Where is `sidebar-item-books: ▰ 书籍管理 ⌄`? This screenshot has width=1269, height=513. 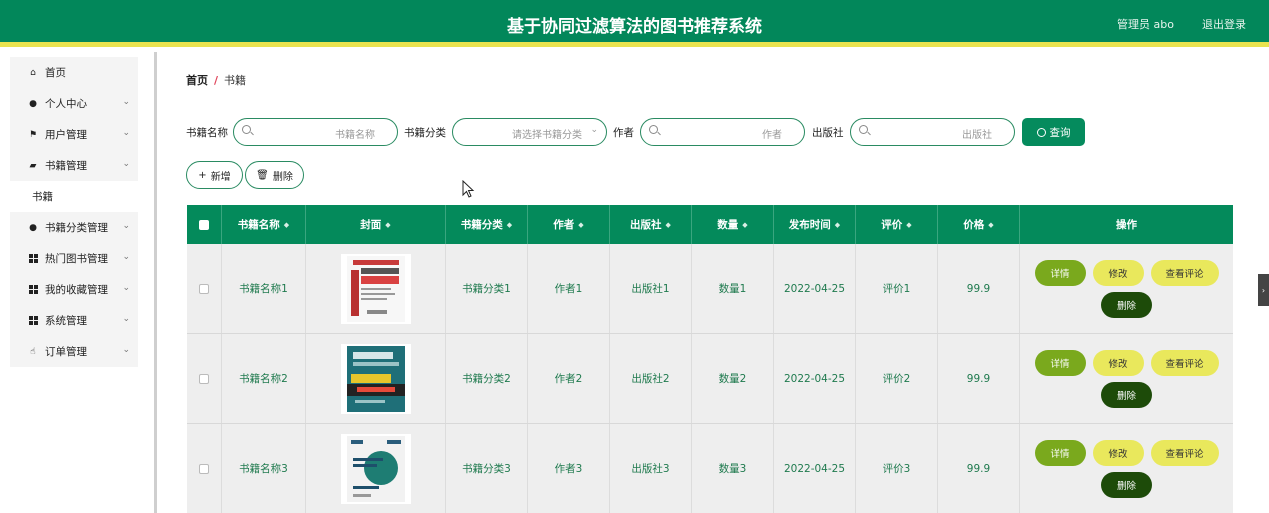 sidebar-item-books: ▰ 书籍管理 ⌄ is located at coordinates (74, 165).